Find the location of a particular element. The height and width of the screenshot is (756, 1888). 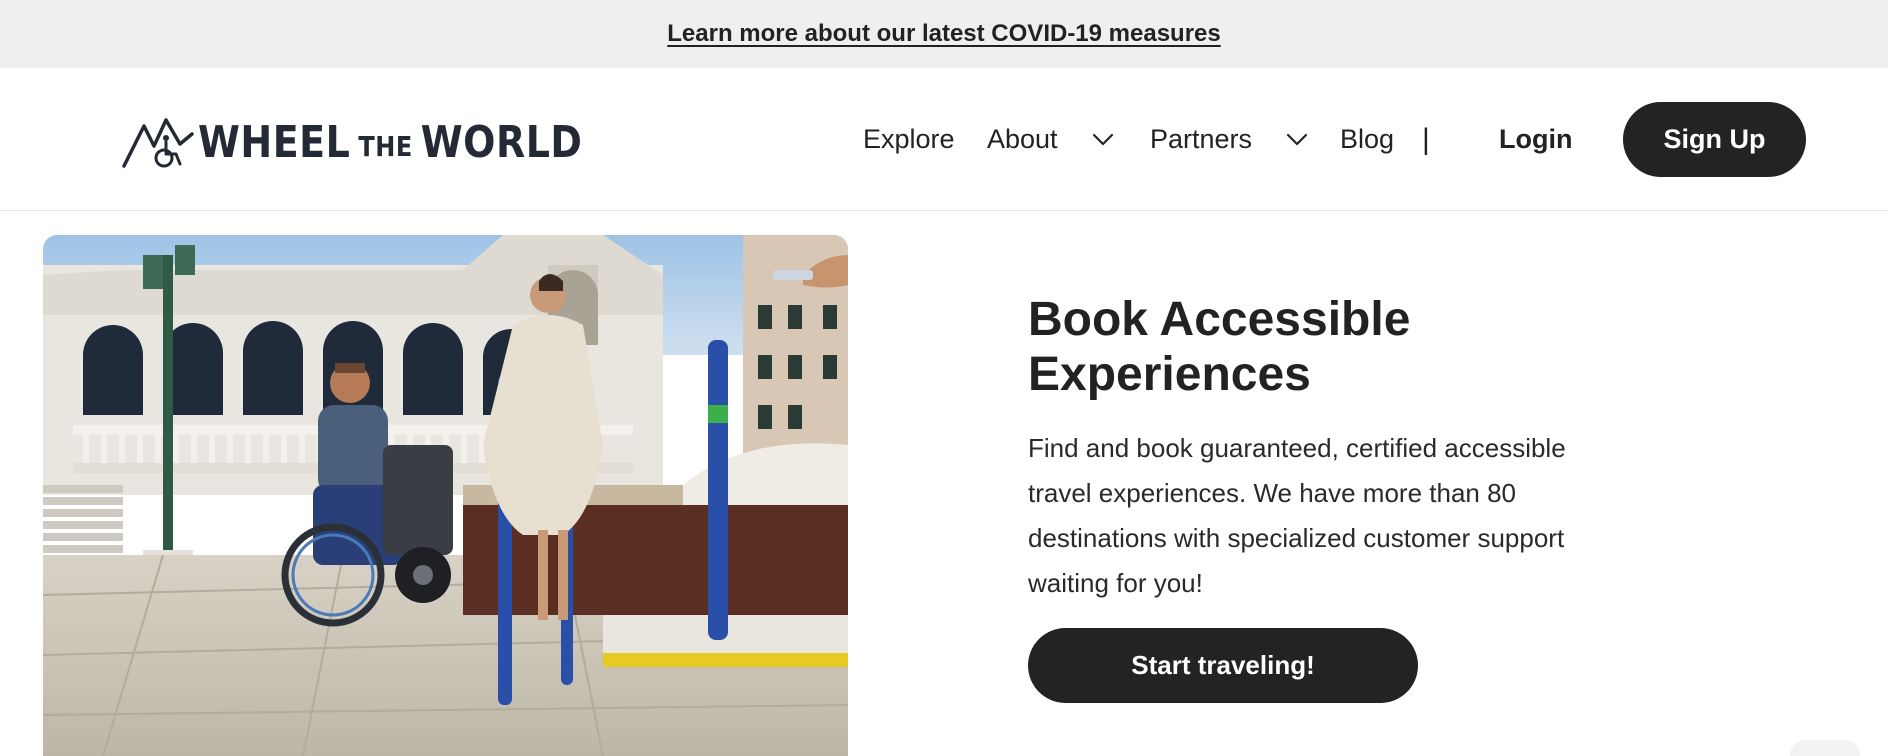

nav-about-wrap: About is located at coordinates (1050, 139).